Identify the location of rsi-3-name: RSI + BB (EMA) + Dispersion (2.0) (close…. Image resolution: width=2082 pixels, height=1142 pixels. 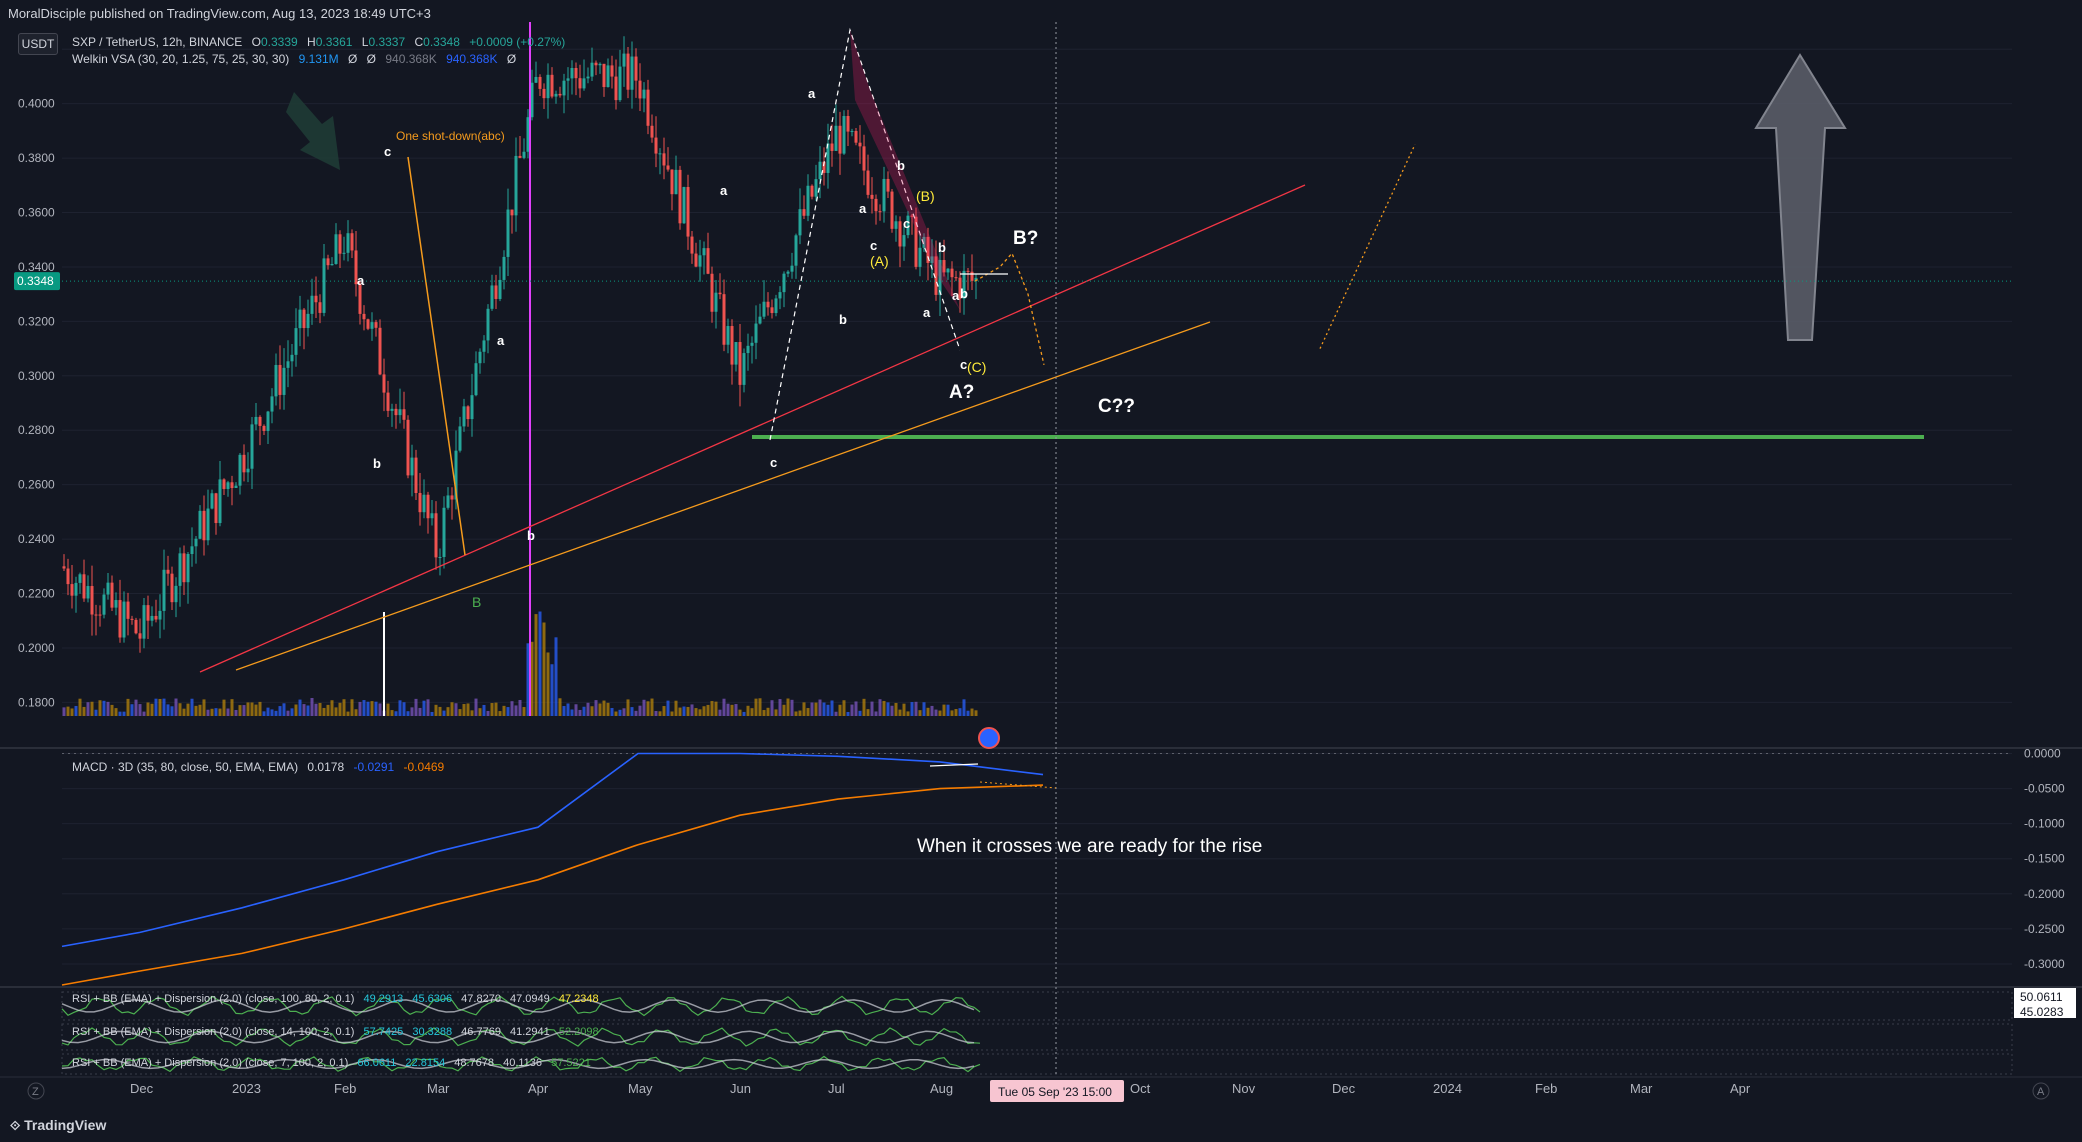
(210, 1063).